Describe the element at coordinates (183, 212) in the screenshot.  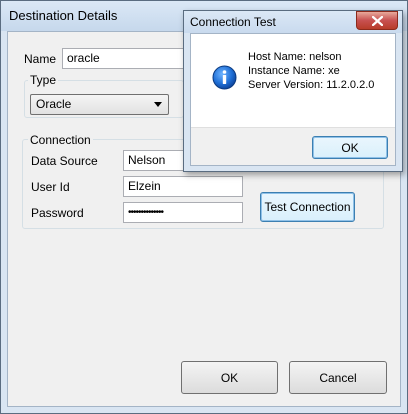
I see `password-field: ••••••••••••••` at that location.